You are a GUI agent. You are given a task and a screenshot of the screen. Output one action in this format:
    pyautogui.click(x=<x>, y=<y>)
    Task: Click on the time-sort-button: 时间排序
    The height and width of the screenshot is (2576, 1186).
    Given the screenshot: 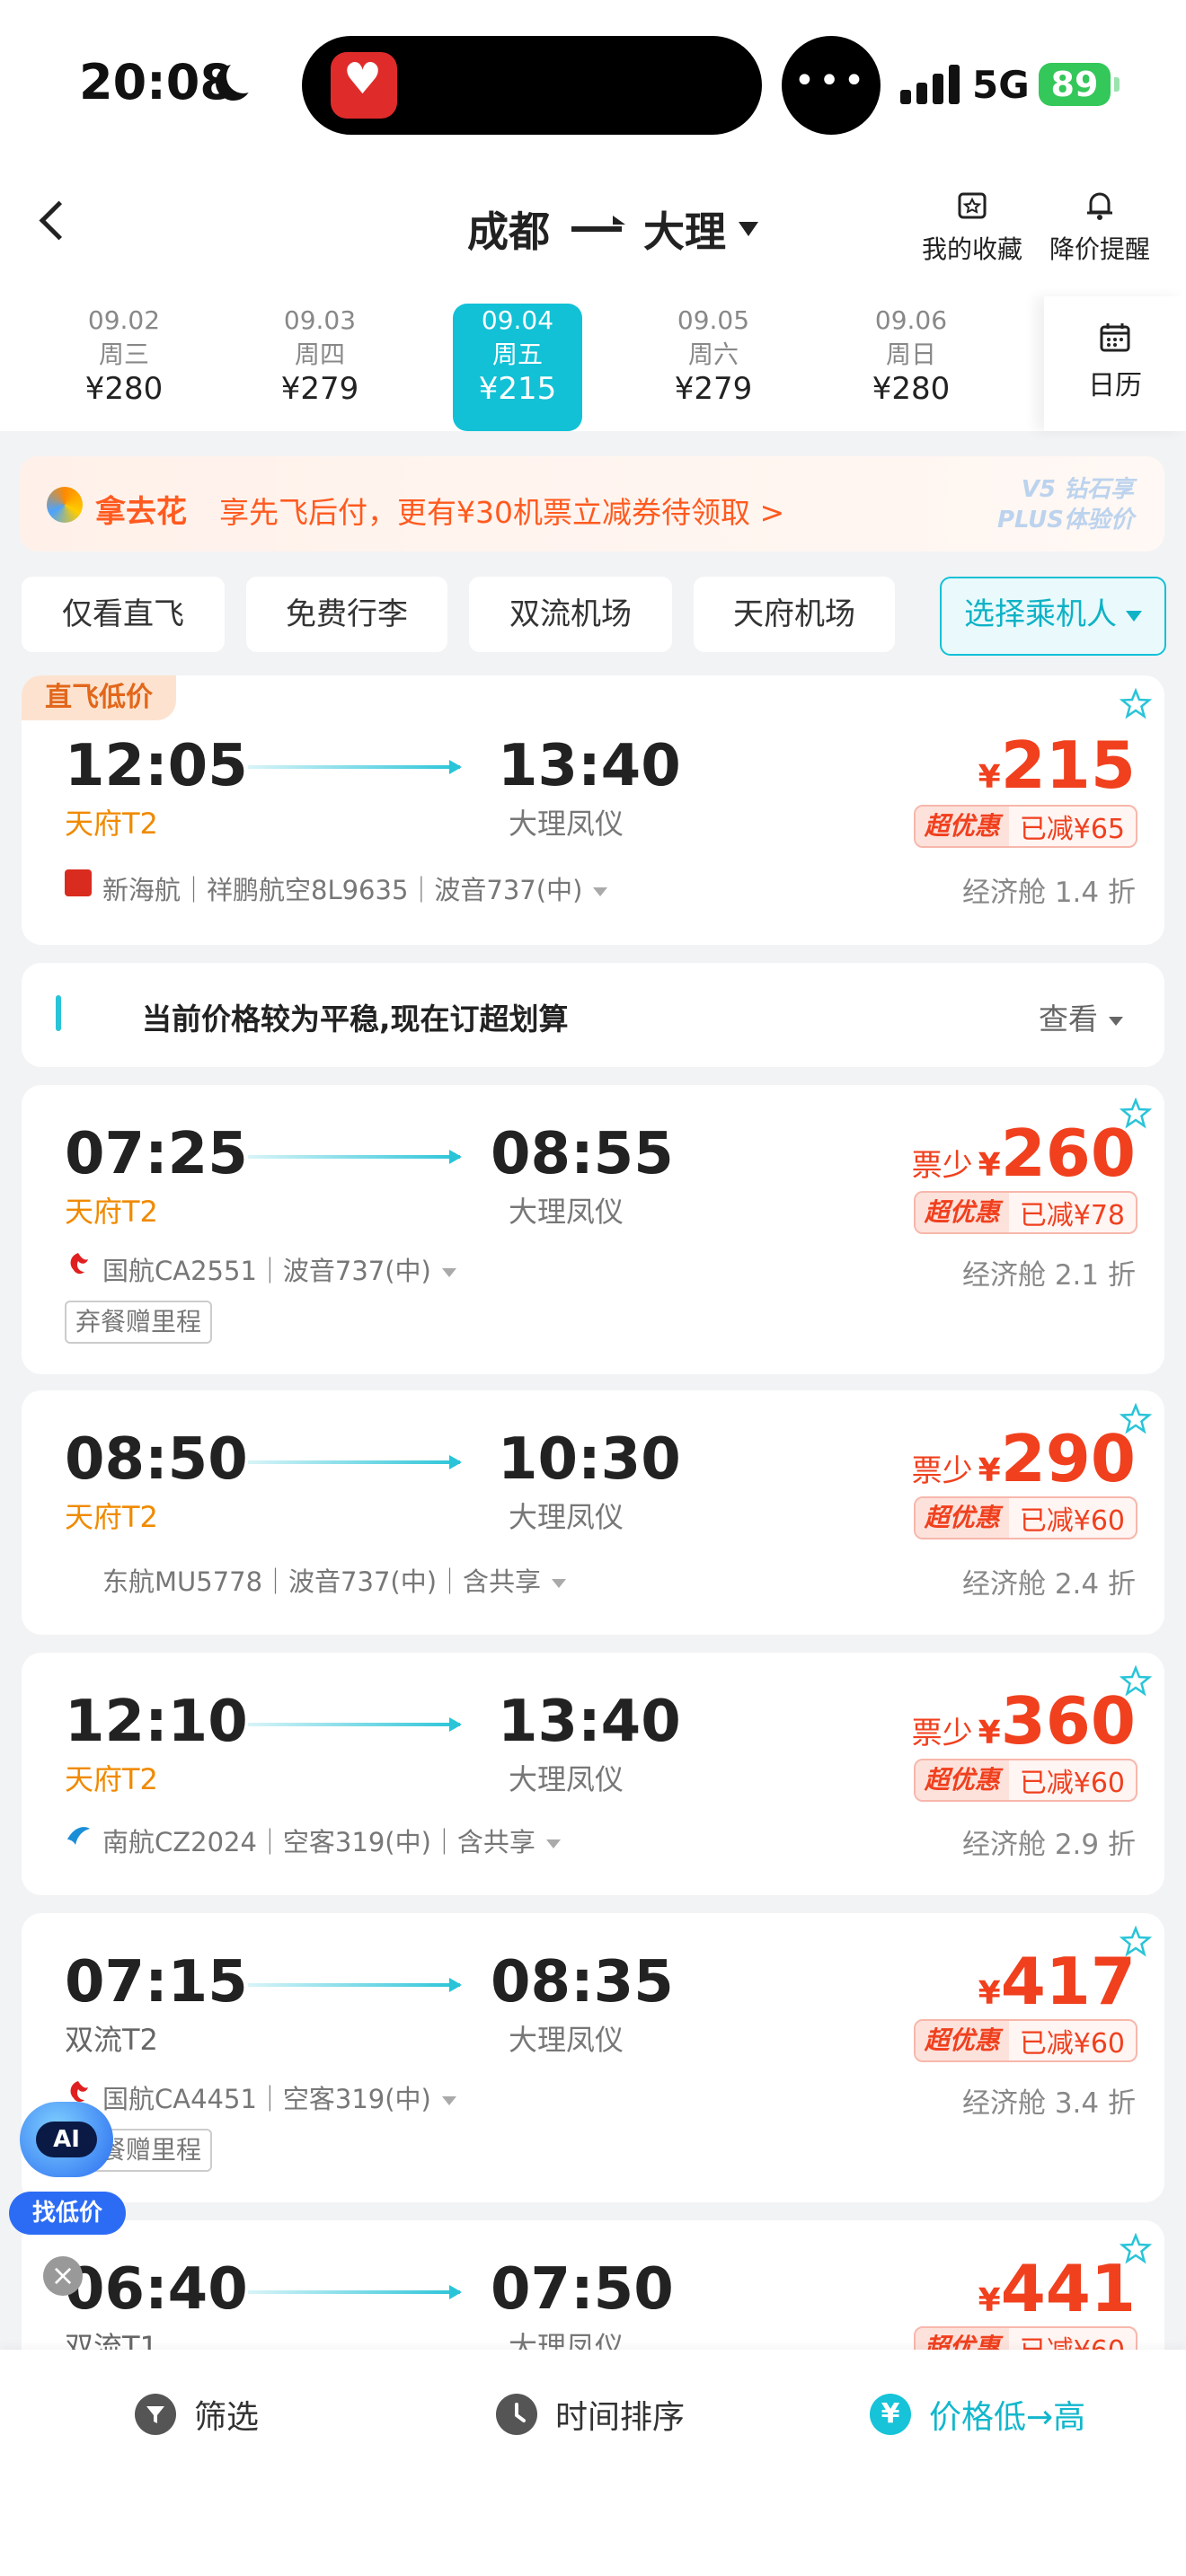 What is the action you would take?
    pyautogui.click(x=590, y=2414)
    